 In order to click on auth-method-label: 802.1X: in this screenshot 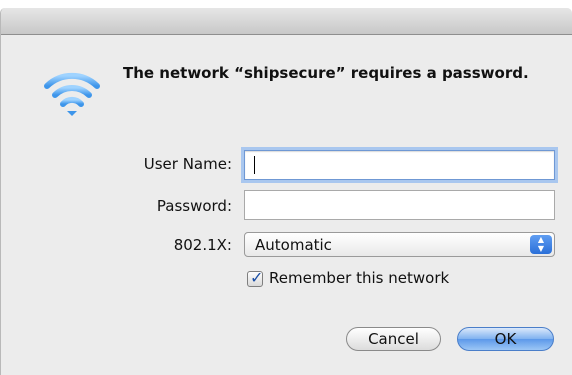, I will do `click(202, 245)`.